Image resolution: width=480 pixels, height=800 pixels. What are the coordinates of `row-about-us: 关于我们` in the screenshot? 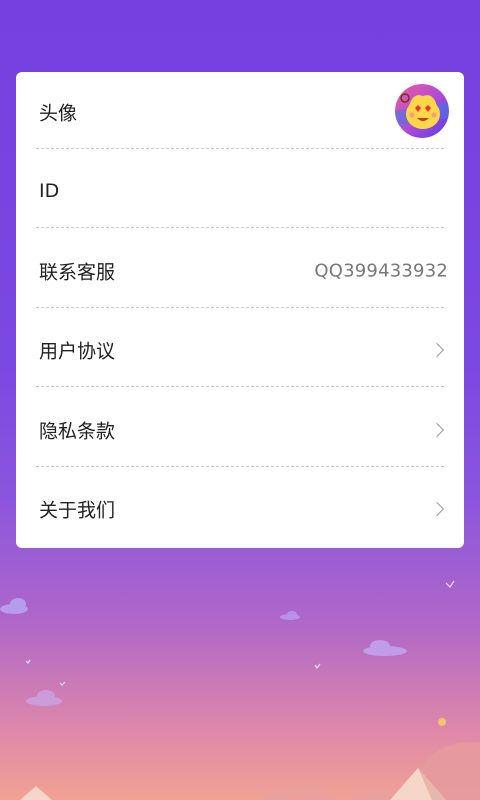 It's located at (240, 508).